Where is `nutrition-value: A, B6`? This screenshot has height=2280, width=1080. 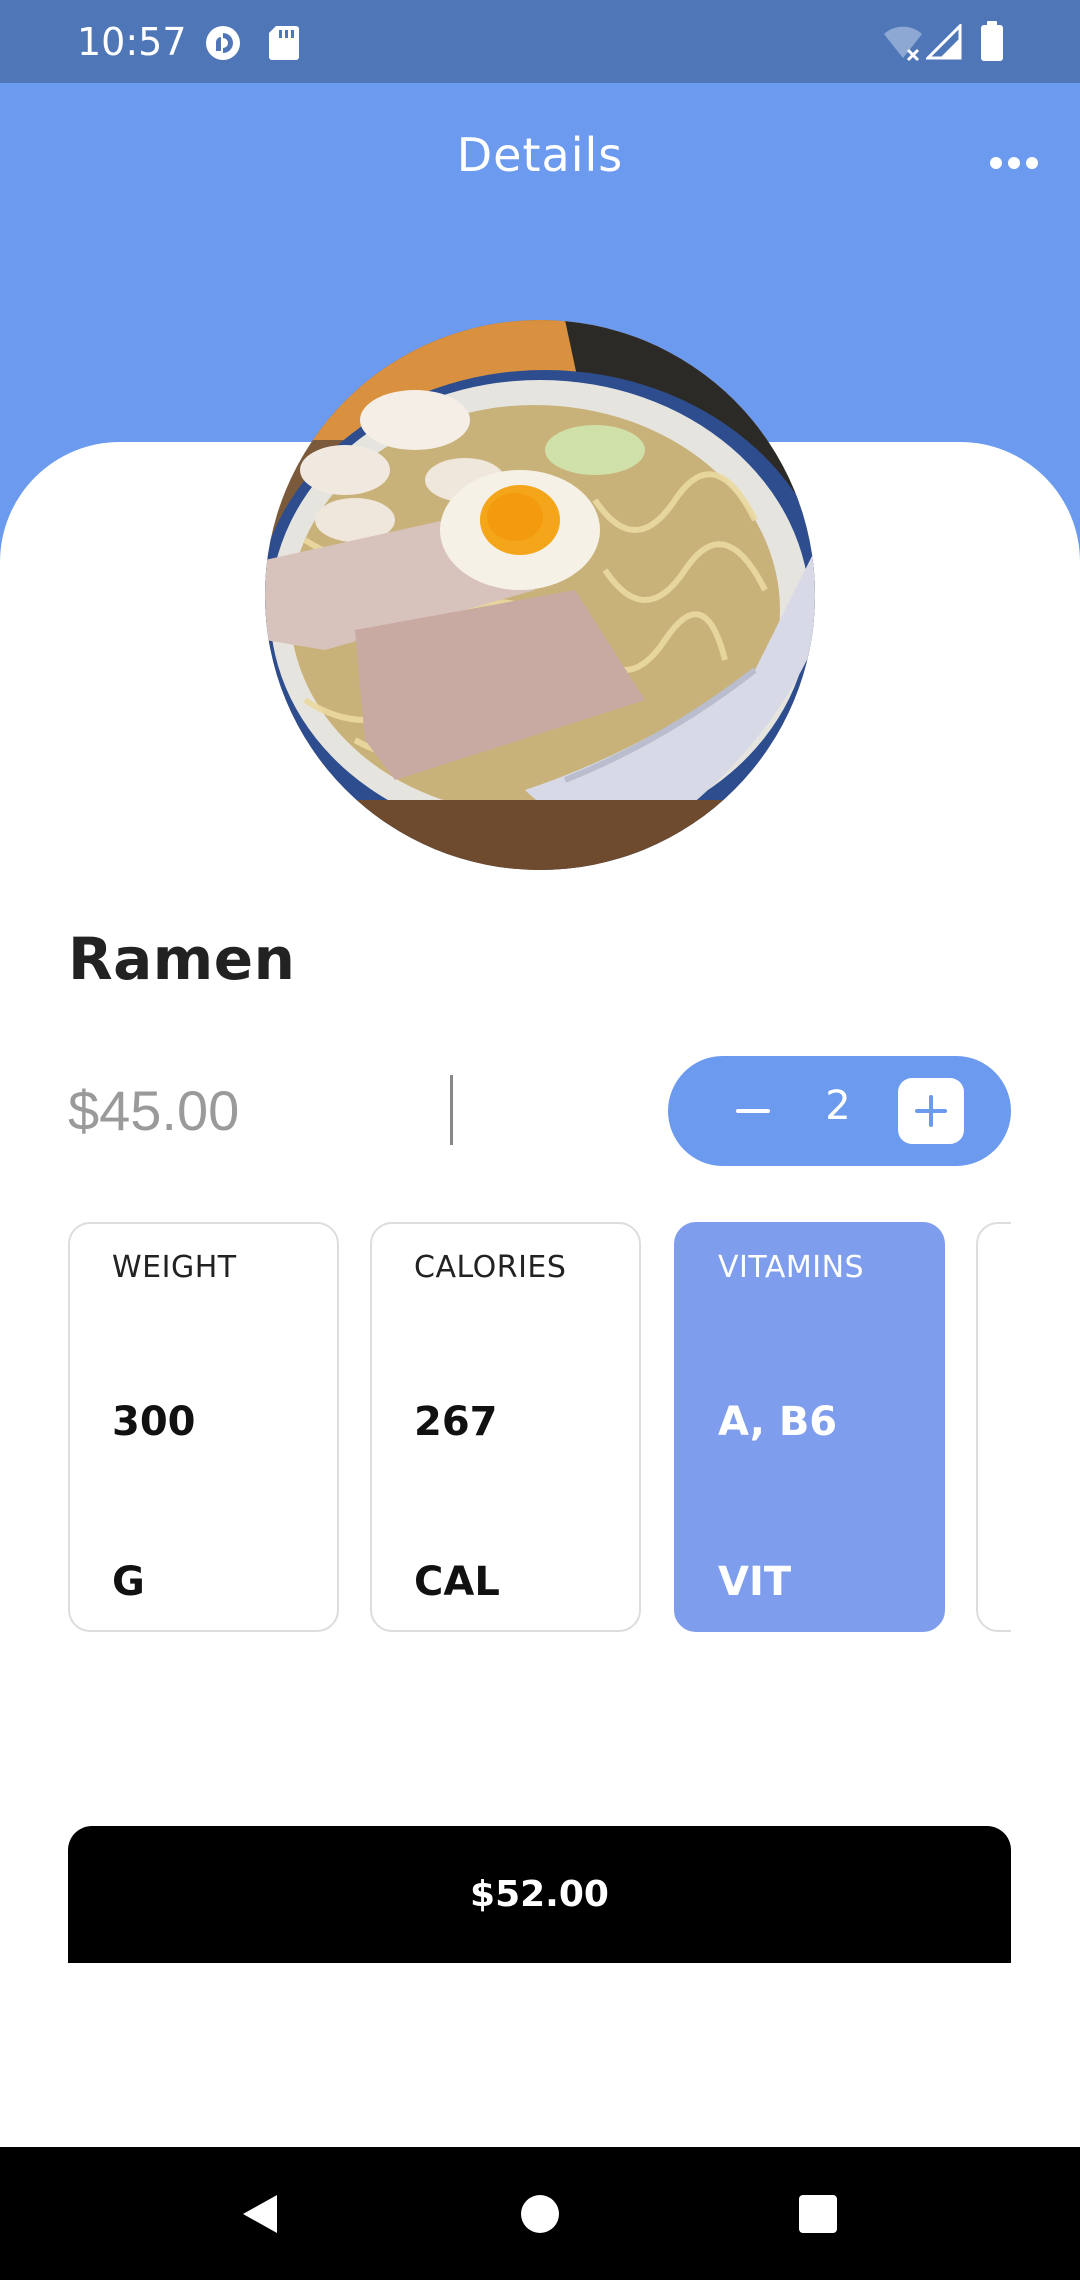
nutrition-value: A, B6 is located at coordinates (778, 1422).